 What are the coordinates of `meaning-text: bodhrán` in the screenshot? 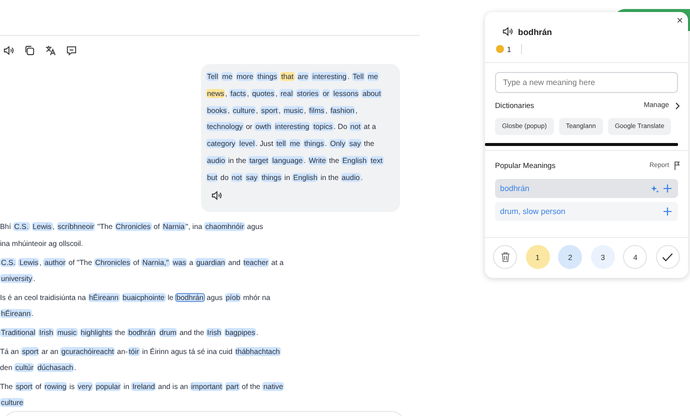 It's located at (515, 188).